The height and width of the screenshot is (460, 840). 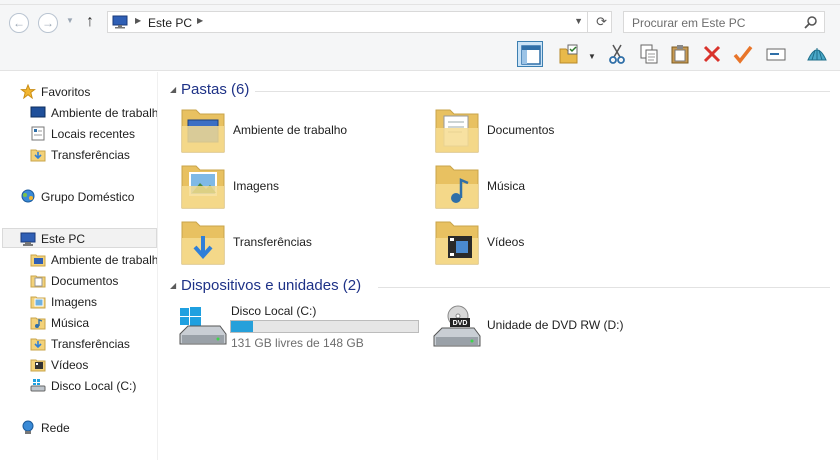 I want to click on sidebar-item-label: Disco Local (C:), so click(x=94, y=386).